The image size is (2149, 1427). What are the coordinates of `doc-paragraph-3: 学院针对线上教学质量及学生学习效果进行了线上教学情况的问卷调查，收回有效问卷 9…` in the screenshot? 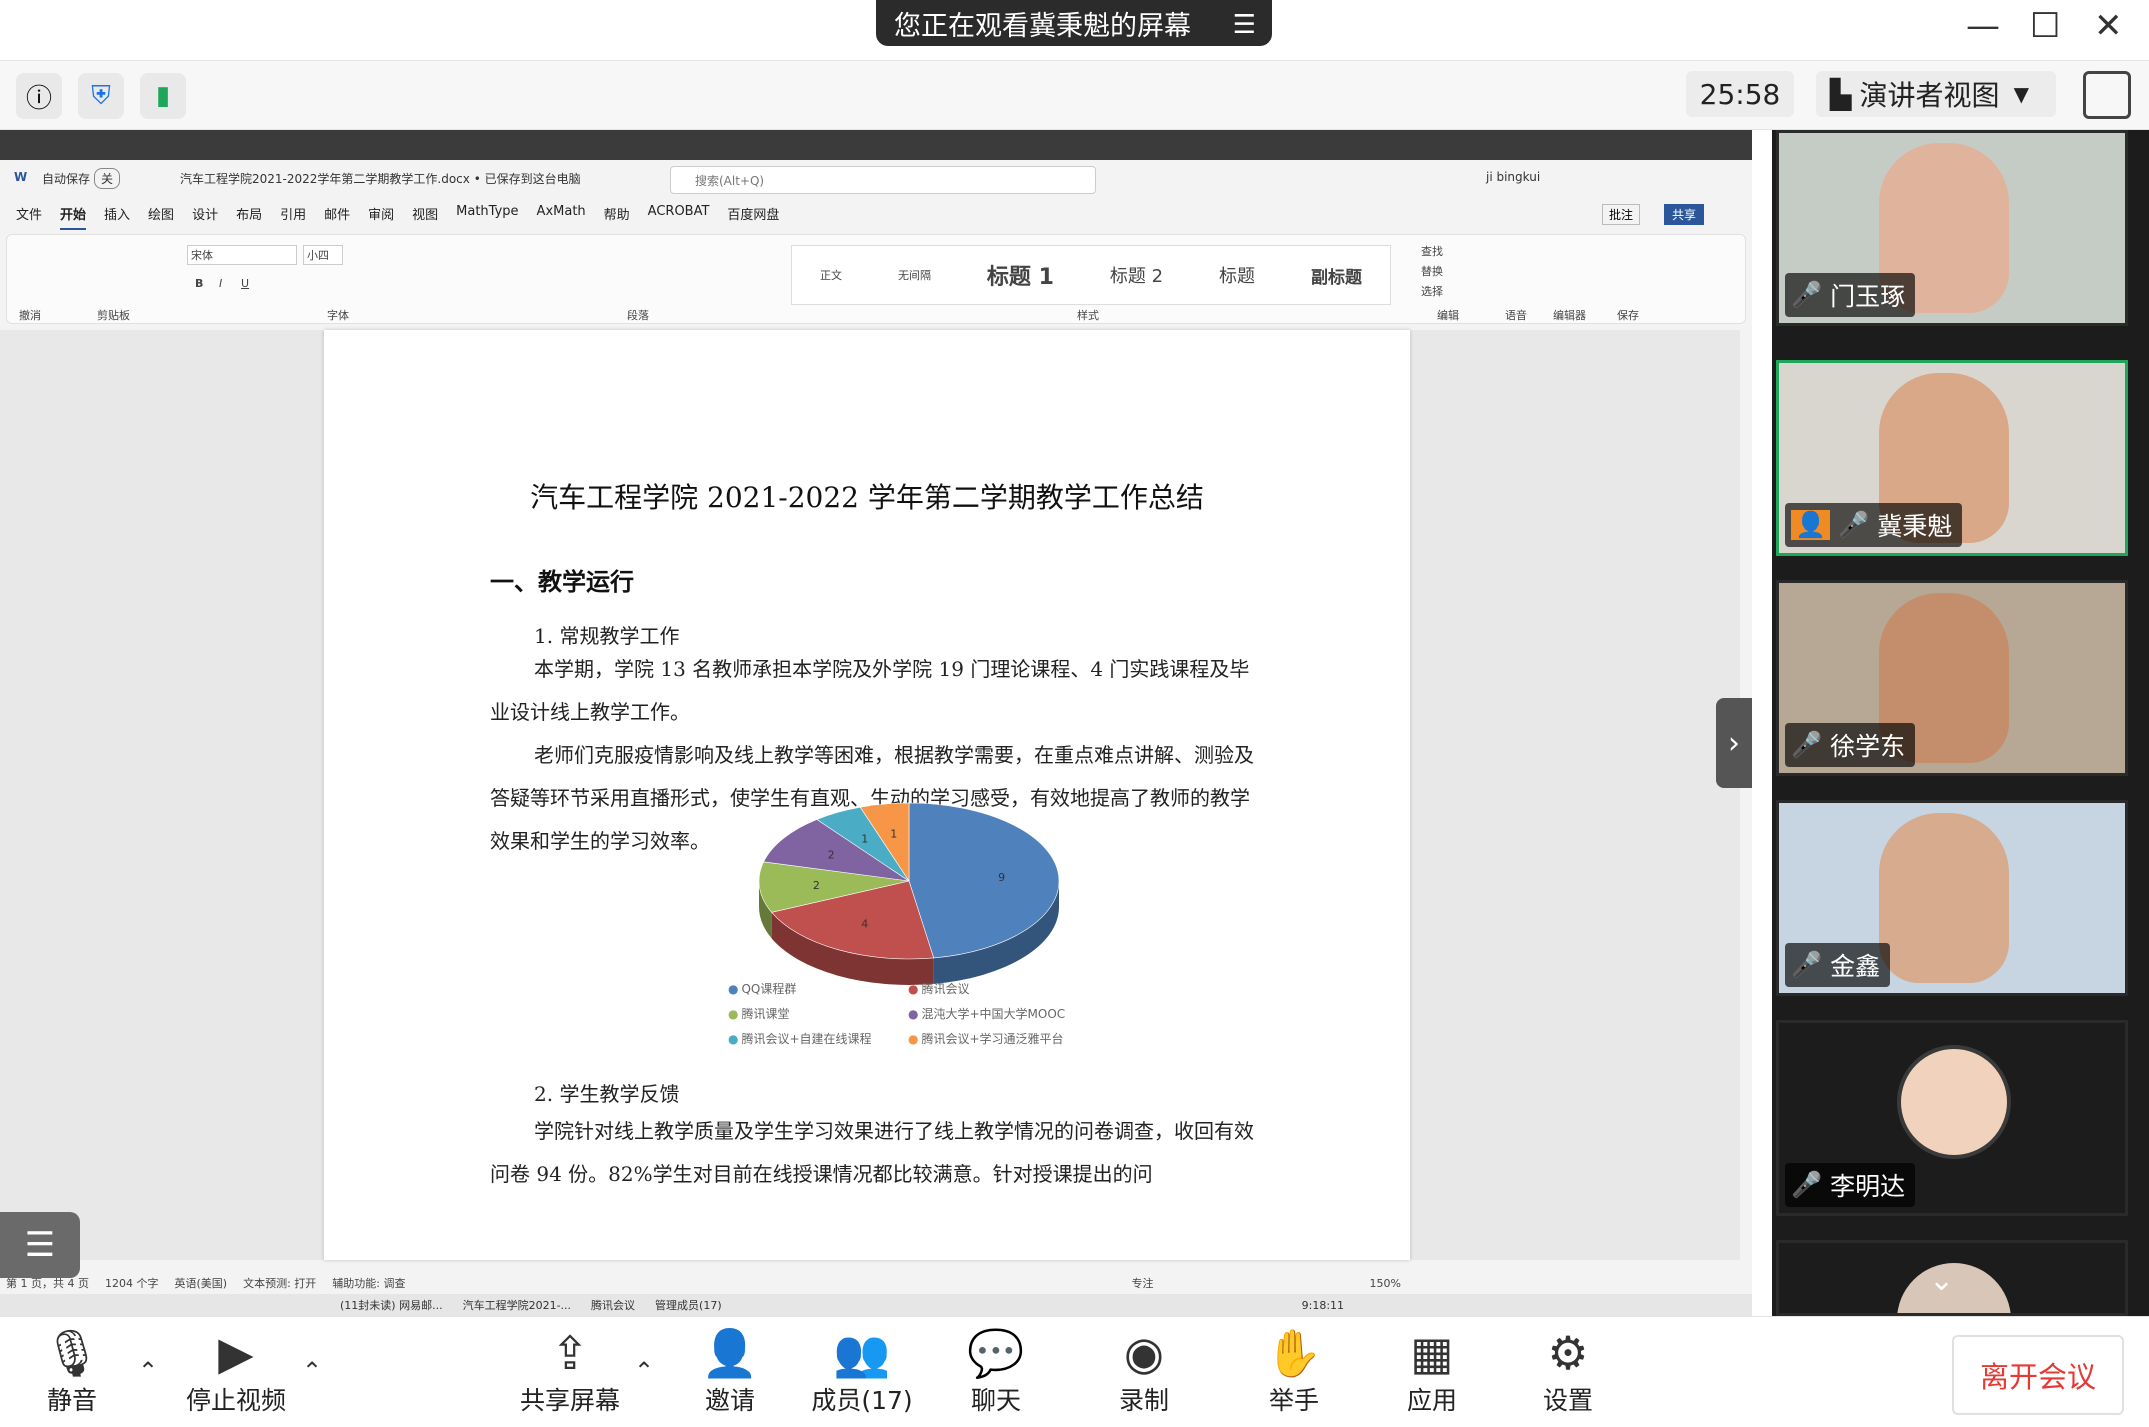 It's located at (872, 1152).